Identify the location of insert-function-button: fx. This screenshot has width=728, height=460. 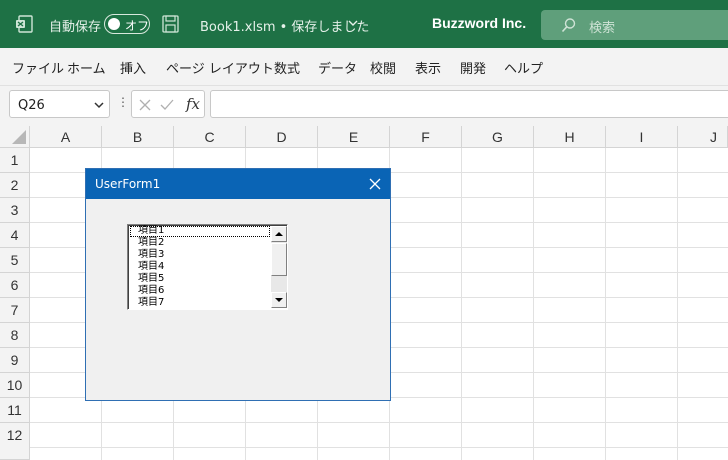
(193, 104).